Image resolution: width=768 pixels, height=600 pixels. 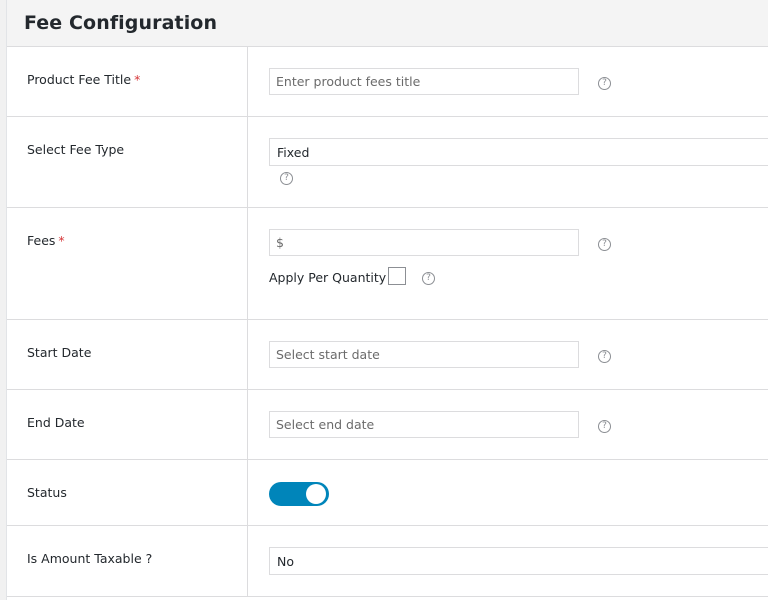 What do you see at coordinates (90, 558) in the screenshot?
I see `taxable-label: Is Amount Taxable ?` at bounding box center [90, 558].